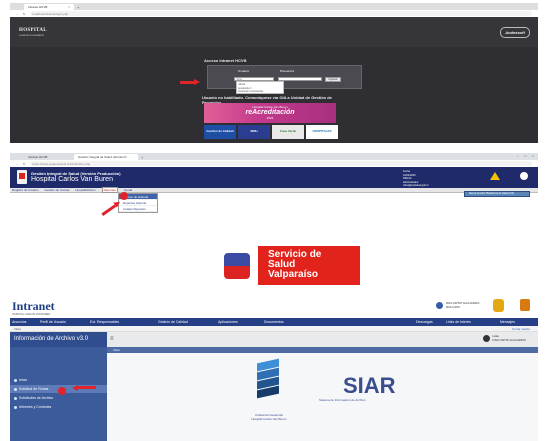 The image size is (548, 441). What do you see at coordinates (518, 156) in the screenshot?
I see `minimize-icon: –` at bounding box center [518, 156].